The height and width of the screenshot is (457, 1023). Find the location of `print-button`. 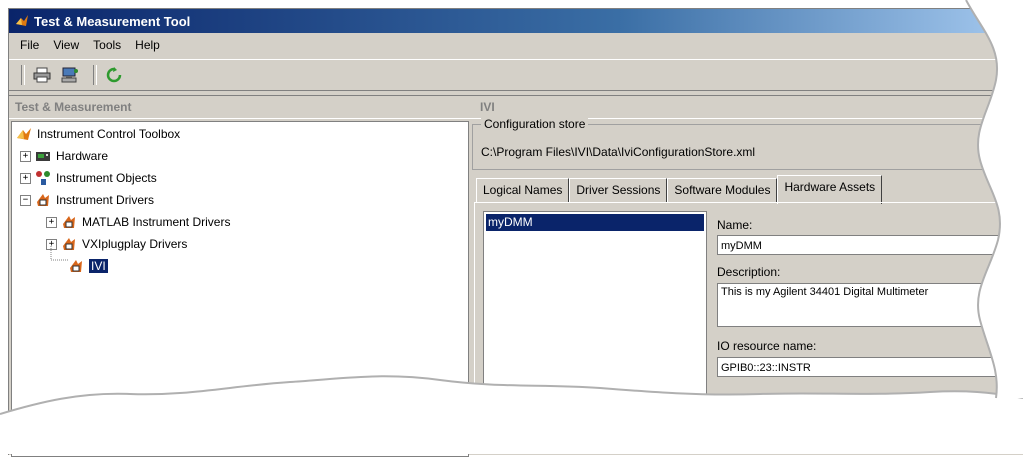

print-button is located at coordinates (42, 75).